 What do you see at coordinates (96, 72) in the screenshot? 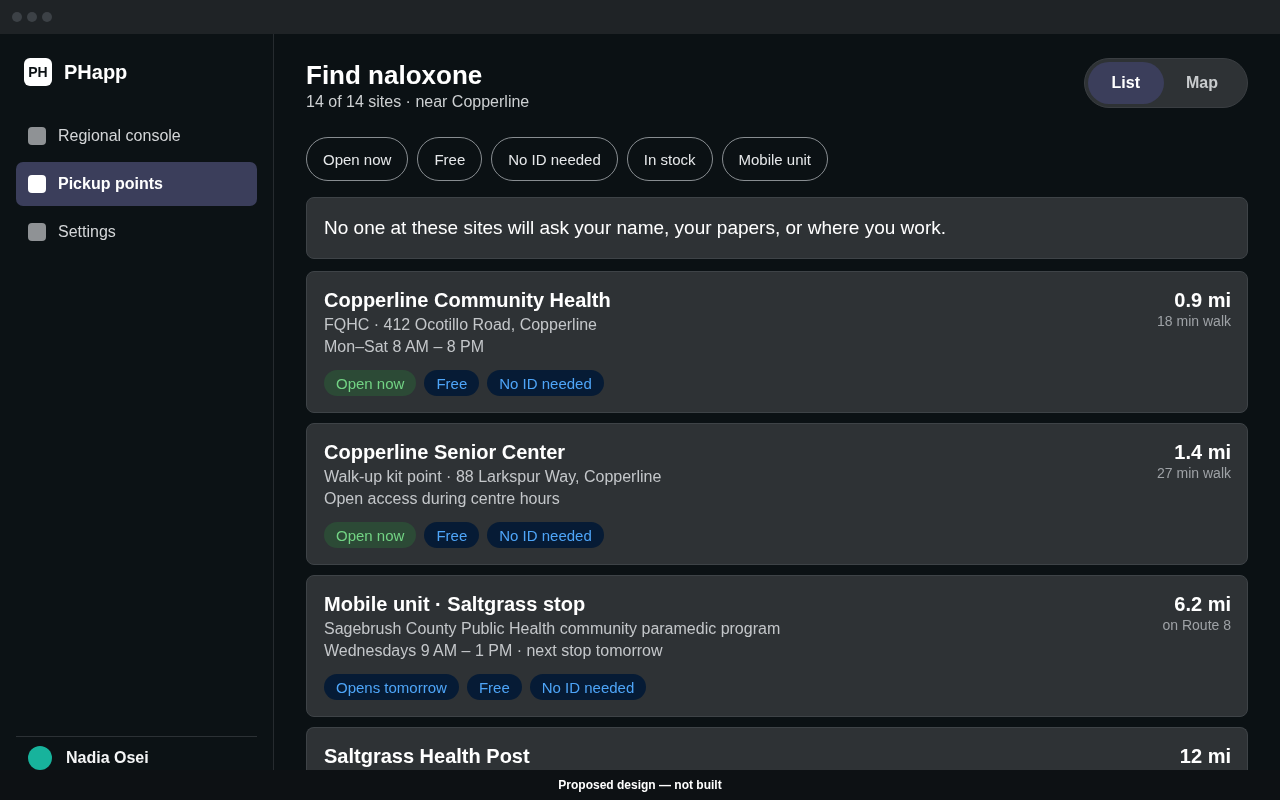
I see `app-name: PHapp` at bounding box center [96, 72].